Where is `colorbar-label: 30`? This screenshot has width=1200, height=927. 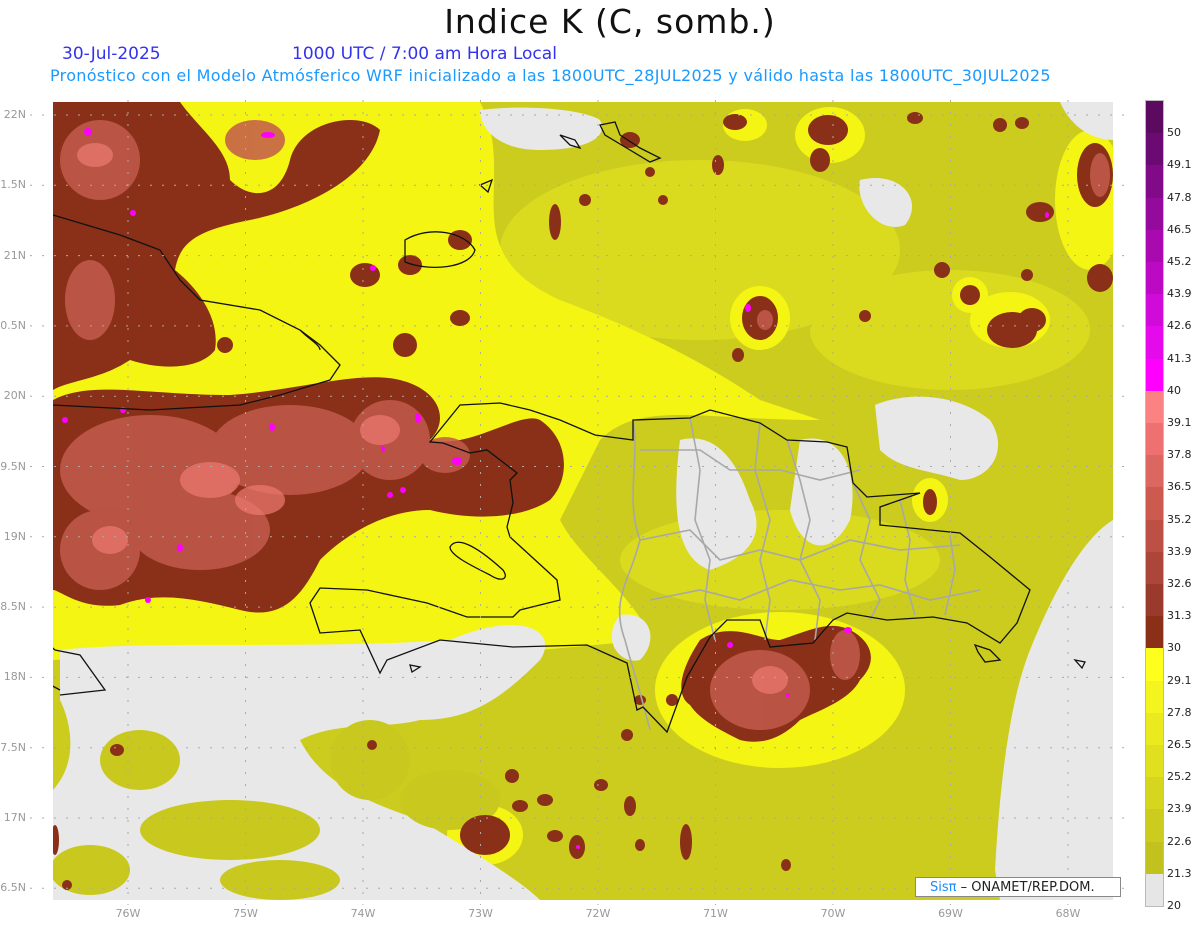
colorbar-label: 30 is located at coordinates (1174, 648).